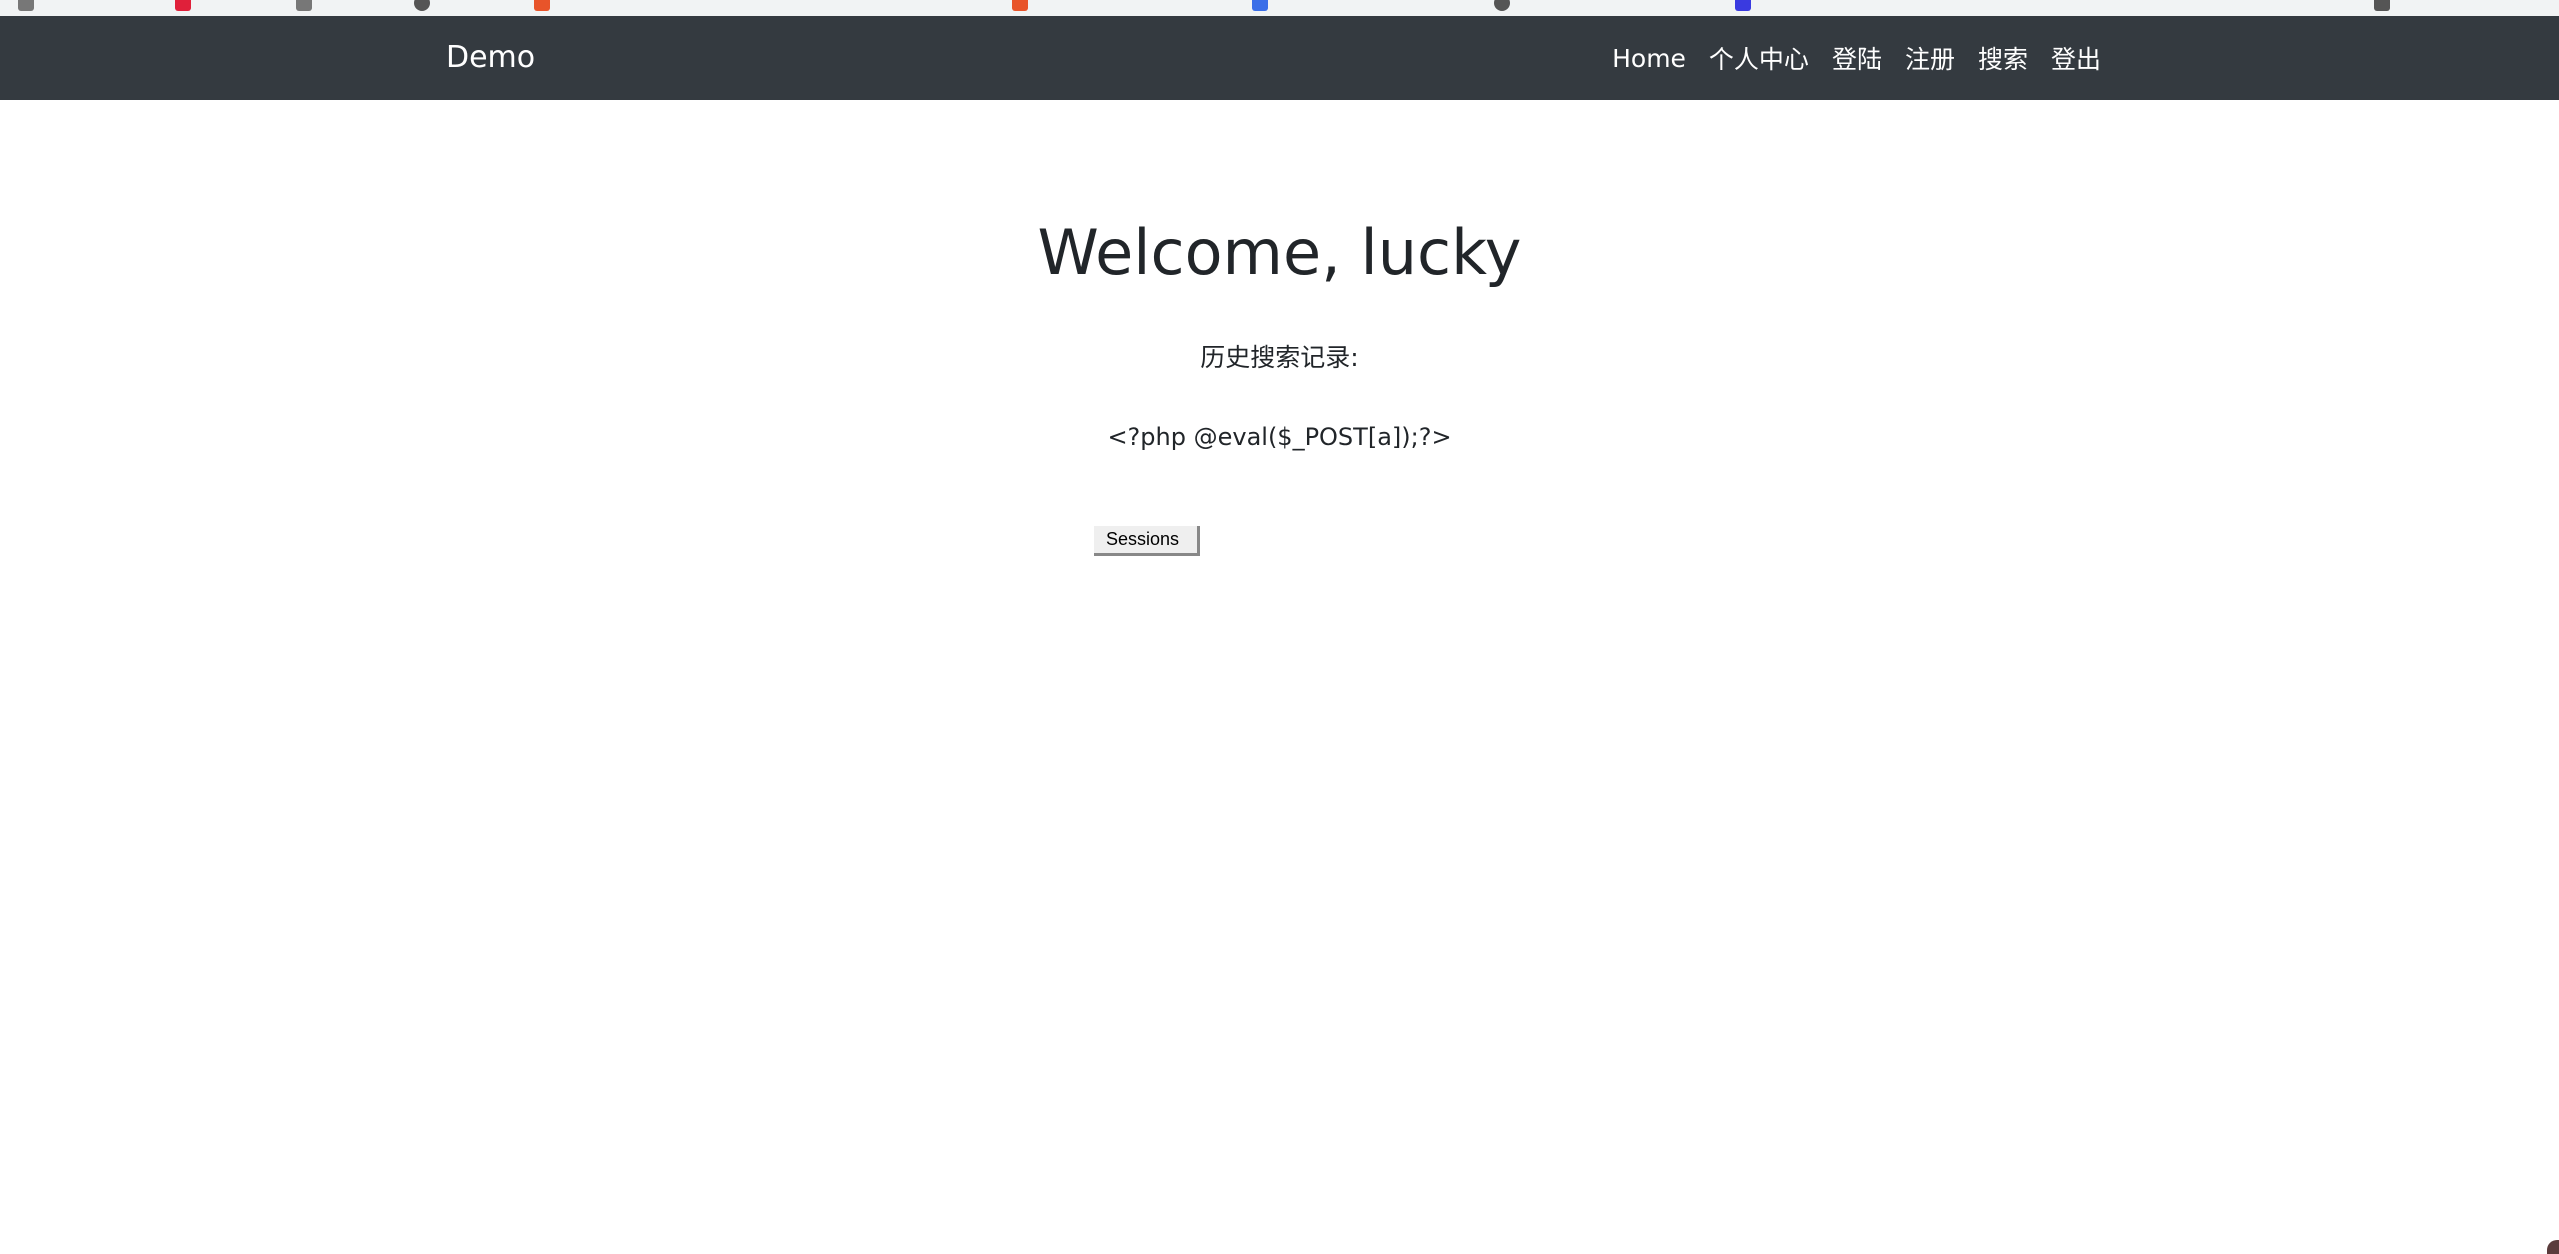  Describe the element at coordinates (2076, 58) in the screenshot. I see `nav-link-logout: 登出` at that location.